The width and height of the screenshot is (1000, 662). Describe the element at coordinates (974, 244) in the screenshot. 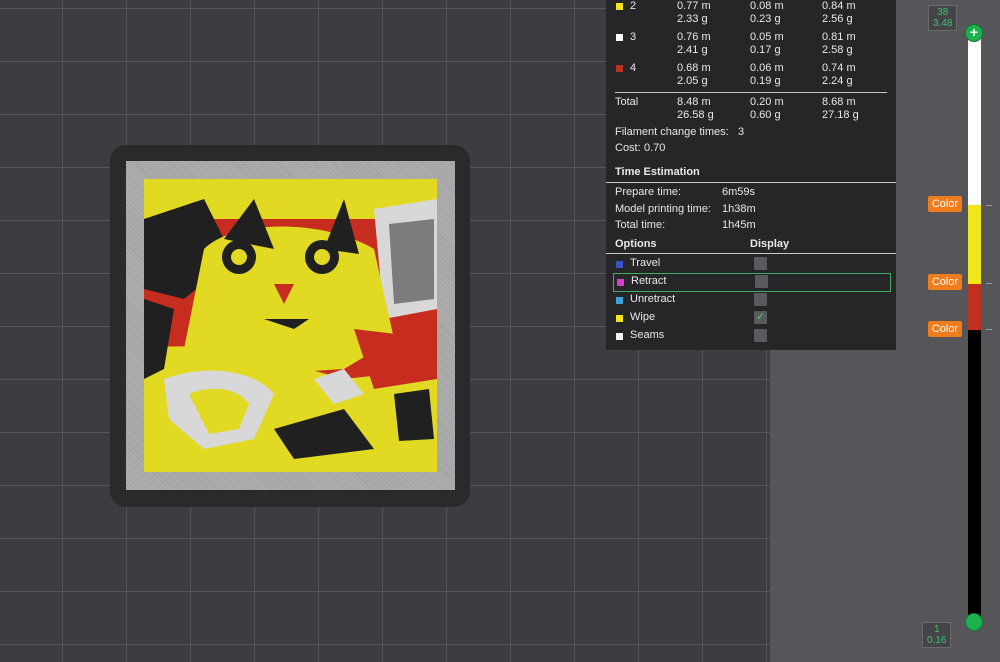

I see `segment-yellow` at that location.